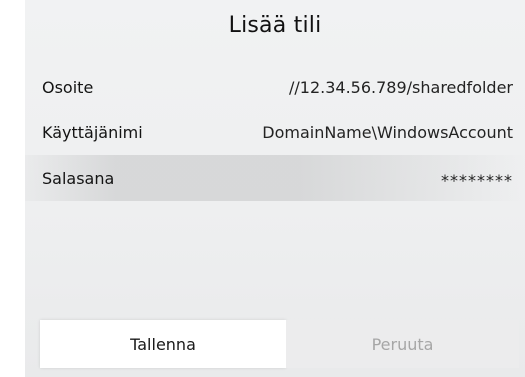 The height and width of the screenshot is (377, 525). Describe the element at coordinates (477, 180) in the screenshot. I see `password-value: ********` at that location.